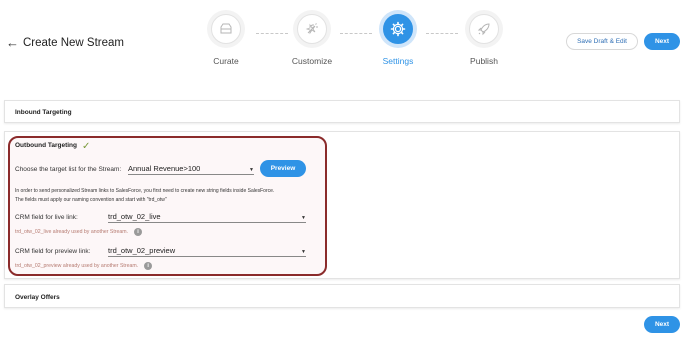 The height and width of the screenshot is (363, 688). What do you see at coordinates (68, 169) in the screenshot?
I see `target-list-label: Choose the target list for the Stream:` at bounding box center [68, 169].